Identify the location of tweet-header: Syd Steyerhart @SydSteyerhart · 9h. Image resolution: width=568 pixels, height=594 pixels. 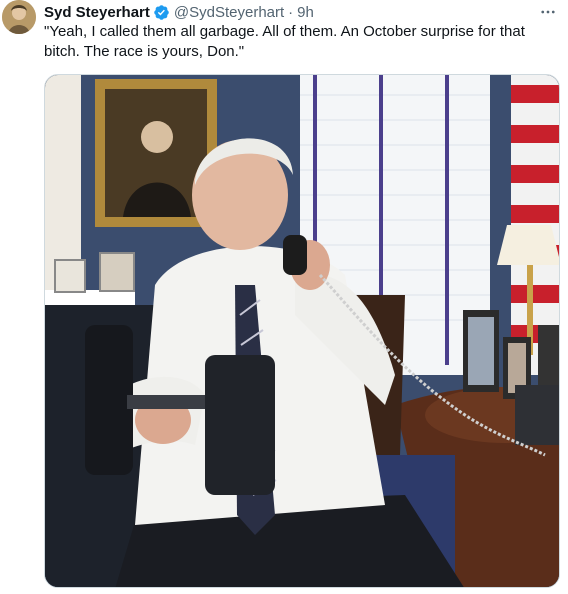
(179, 12).